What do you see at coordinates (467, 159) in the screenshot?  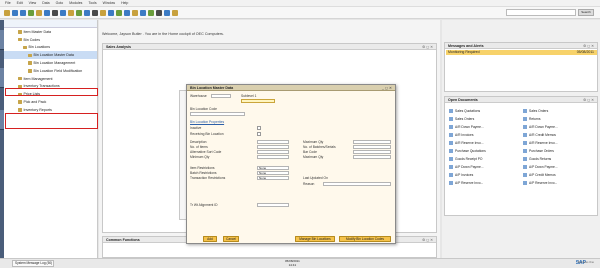 I see `open-document-link: Goods Receipt PO` at bounding box center [467, 159].